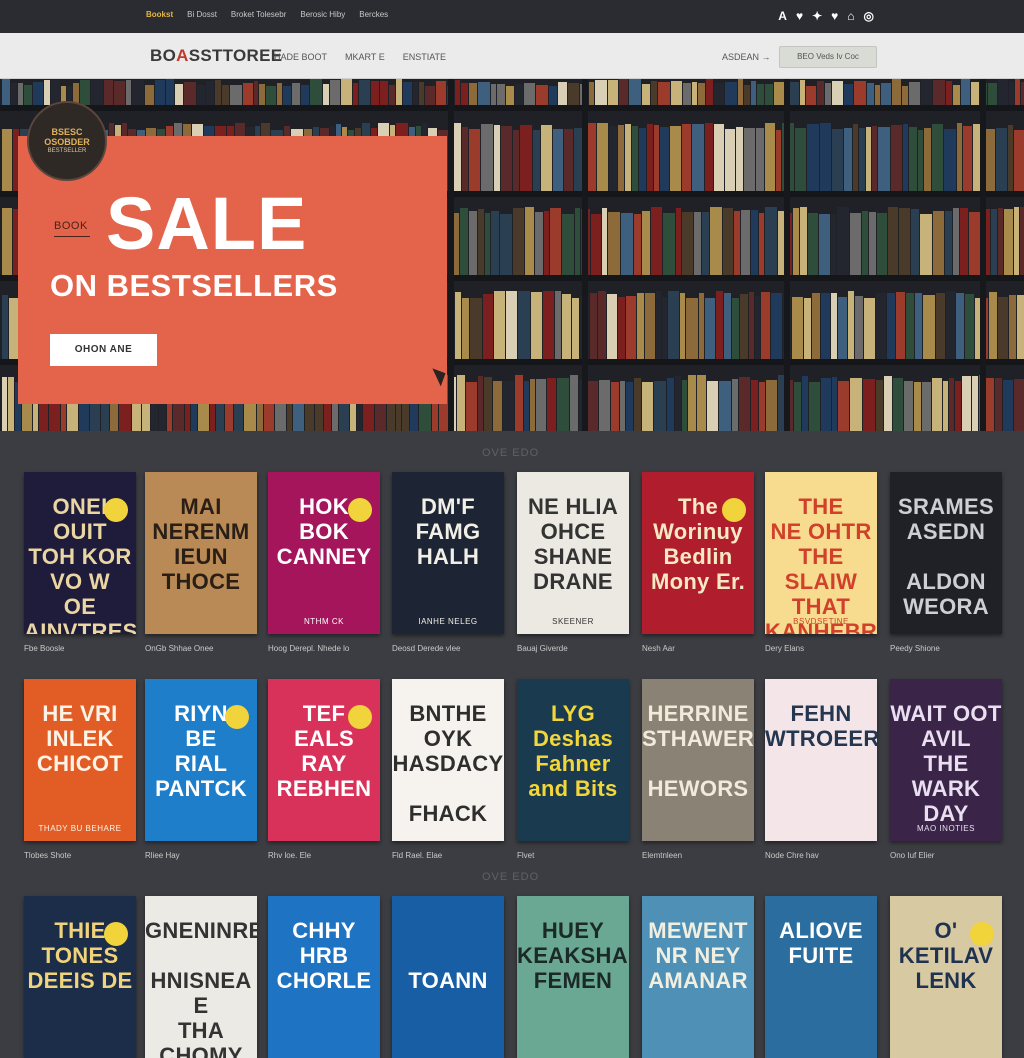 The height and width of the screenshot is (1058, 1024). What do you see at coordinates (72, 228) in the screenshot?
I see `sale-kicker: BOOK` at bounding box center [72, 228].